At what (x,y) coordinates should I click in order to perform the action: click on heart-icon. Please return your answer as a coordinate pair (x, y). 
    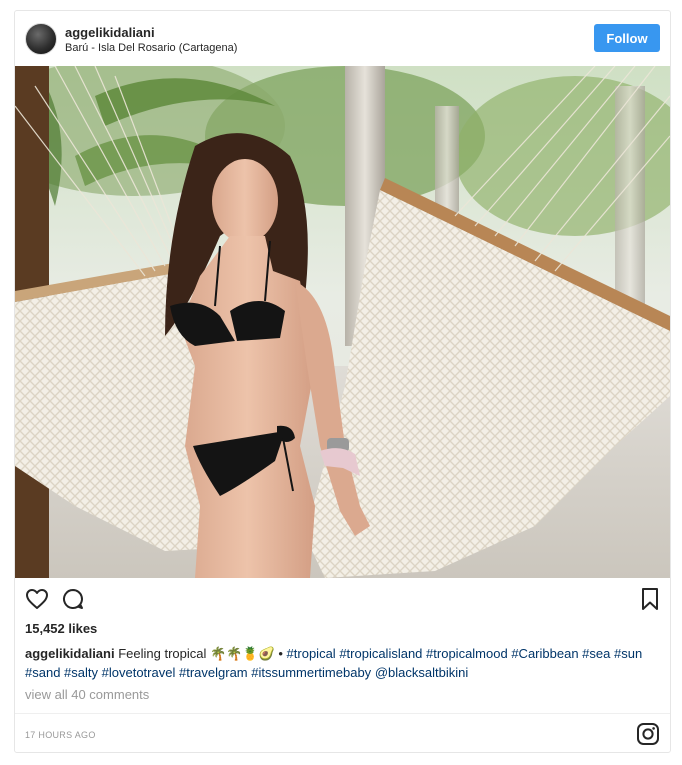
    Looking at the image, I should click on (37, 599).